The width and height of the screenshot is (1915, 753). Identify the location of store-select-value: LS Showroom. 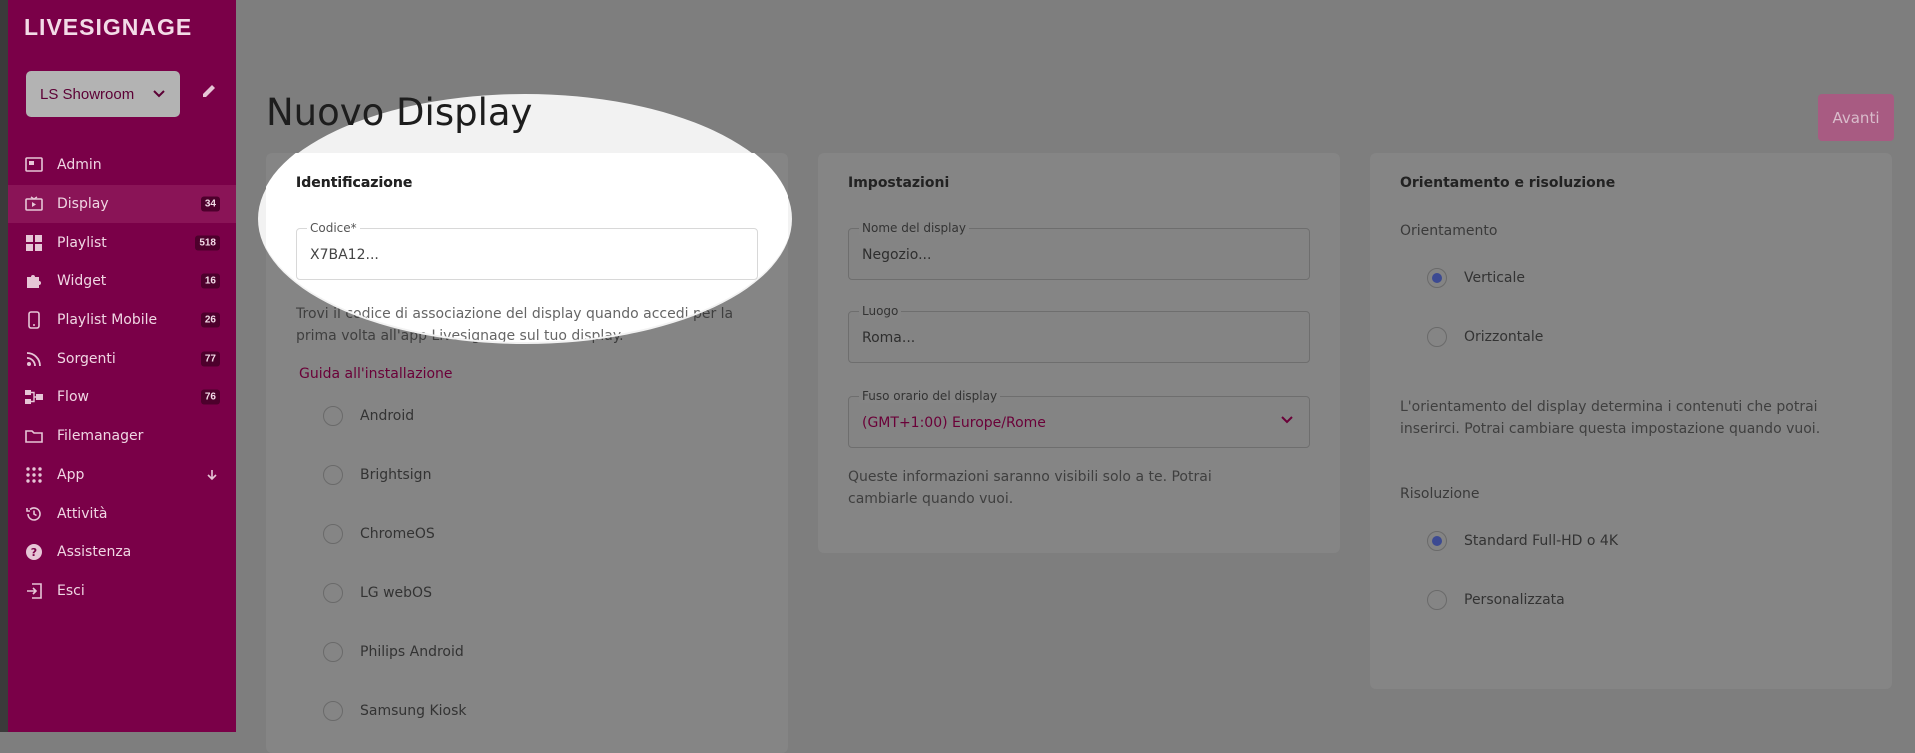
(87, 94).